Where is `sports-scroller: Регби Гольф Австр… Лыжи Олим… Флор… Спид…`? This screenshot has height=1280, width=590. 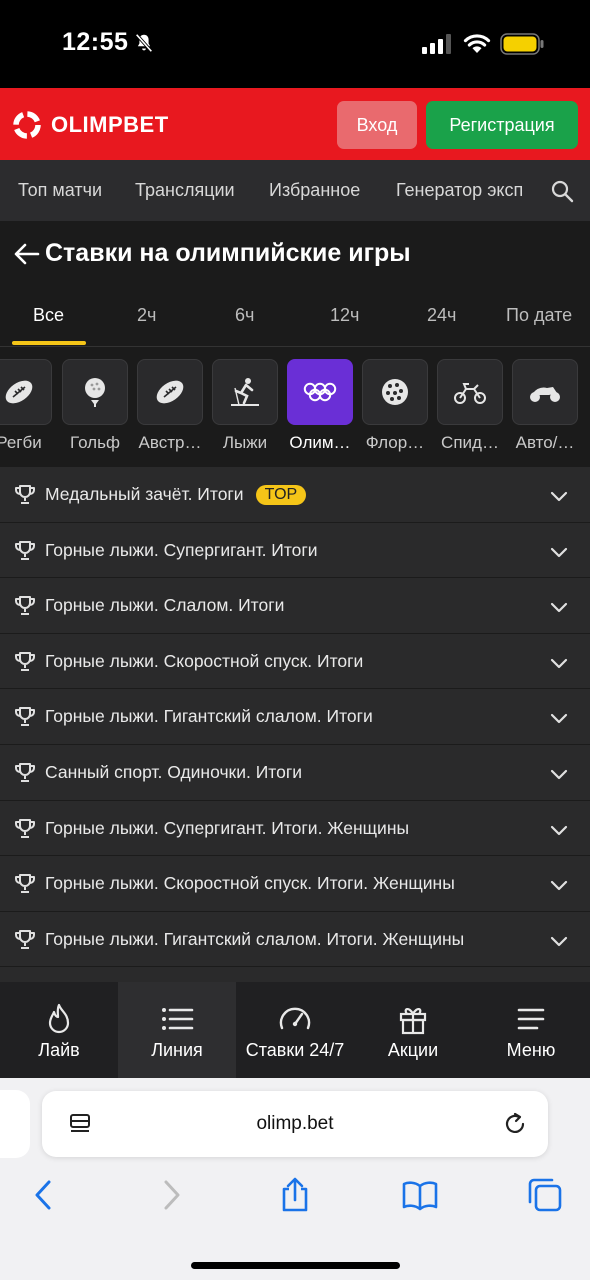
sports-scroller: Регби Гольф Австр… Лыжи Олим… Флор… Спид… is located at coordinates (295, 407).